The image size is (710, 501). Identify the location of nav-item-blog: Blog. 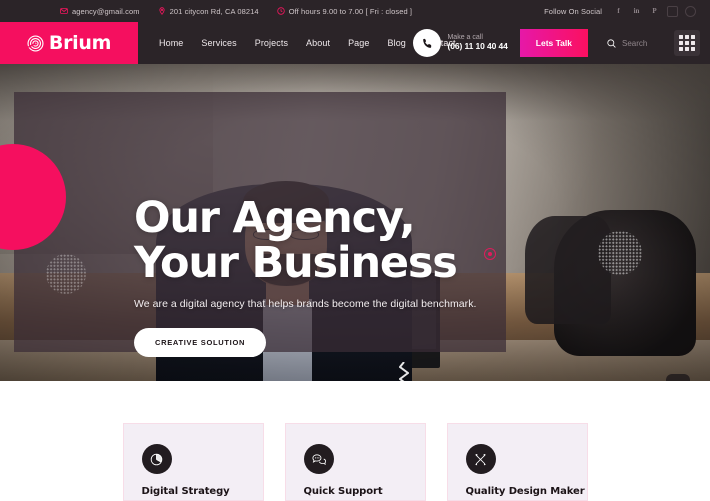
(397, 43).